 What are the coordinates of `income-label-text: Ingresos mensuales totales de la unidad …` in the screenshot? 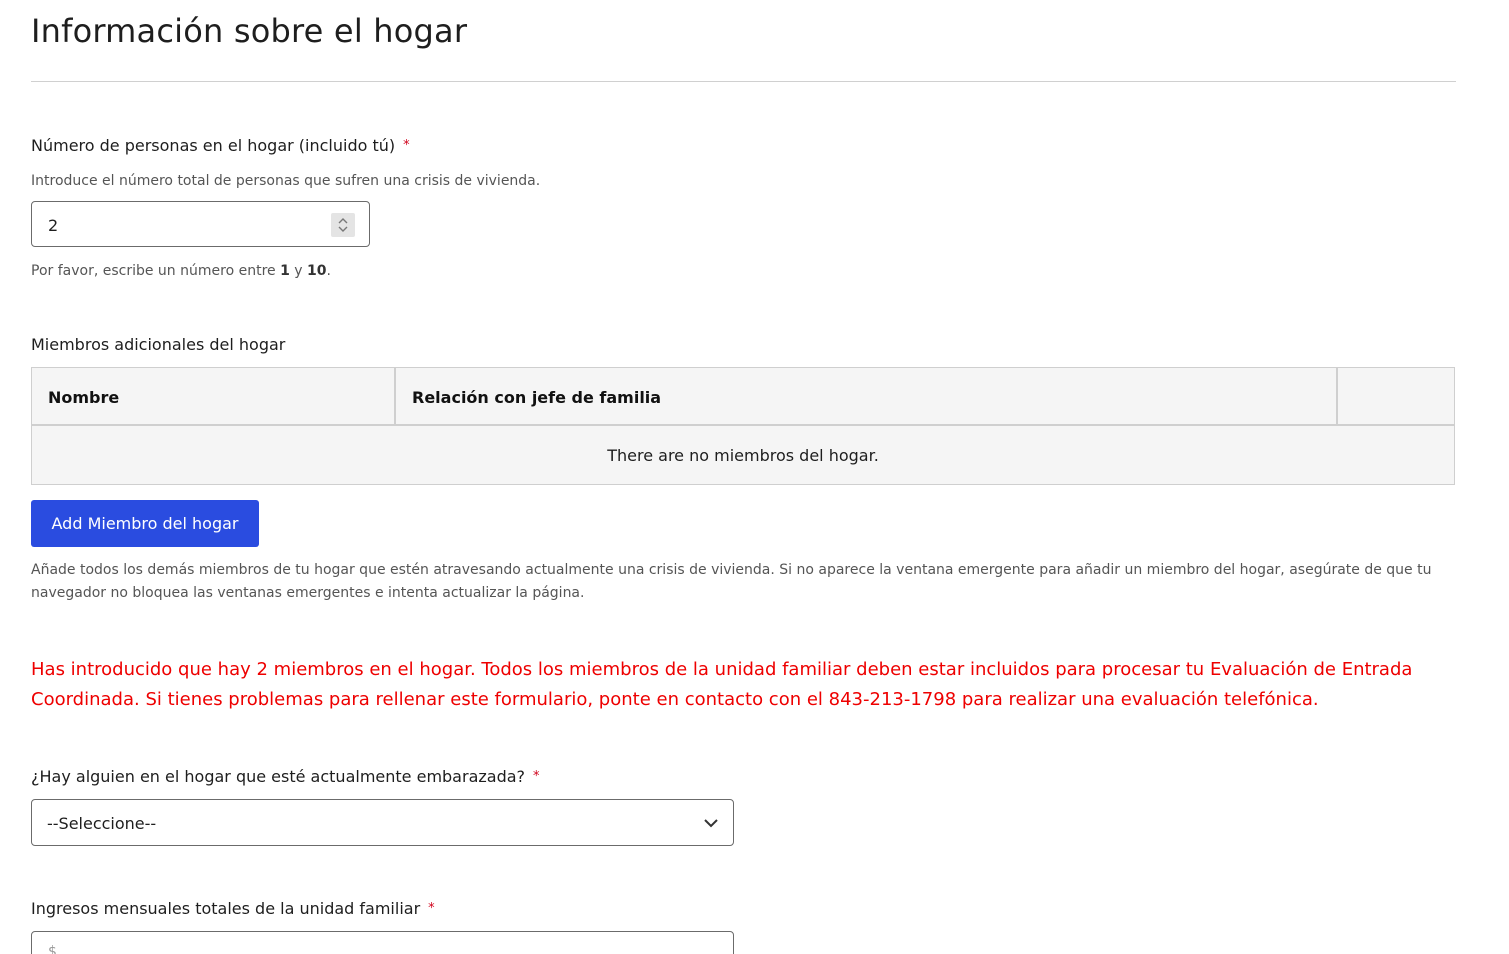 It's located at (226, 908).